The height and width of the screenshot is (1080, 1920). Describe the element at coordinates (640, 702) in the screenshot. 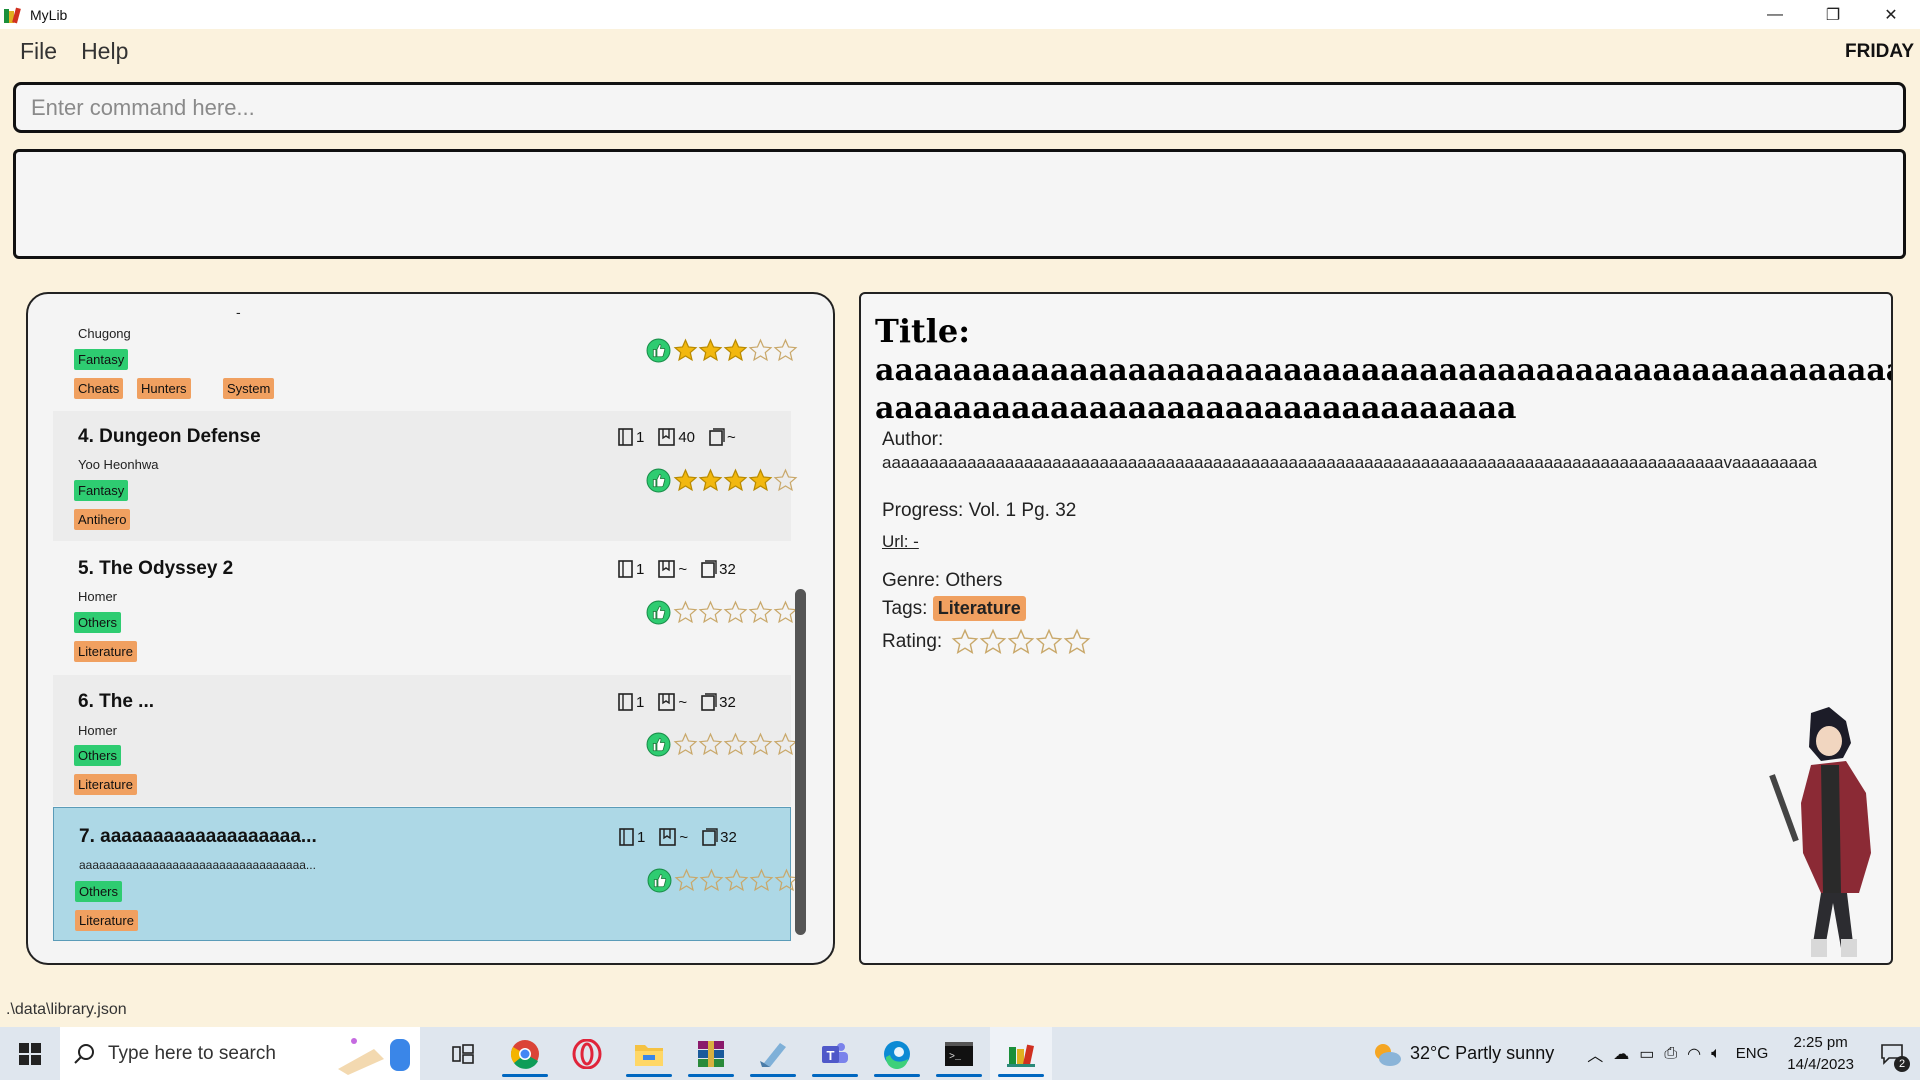

I see `volume-value: 1` at that location.